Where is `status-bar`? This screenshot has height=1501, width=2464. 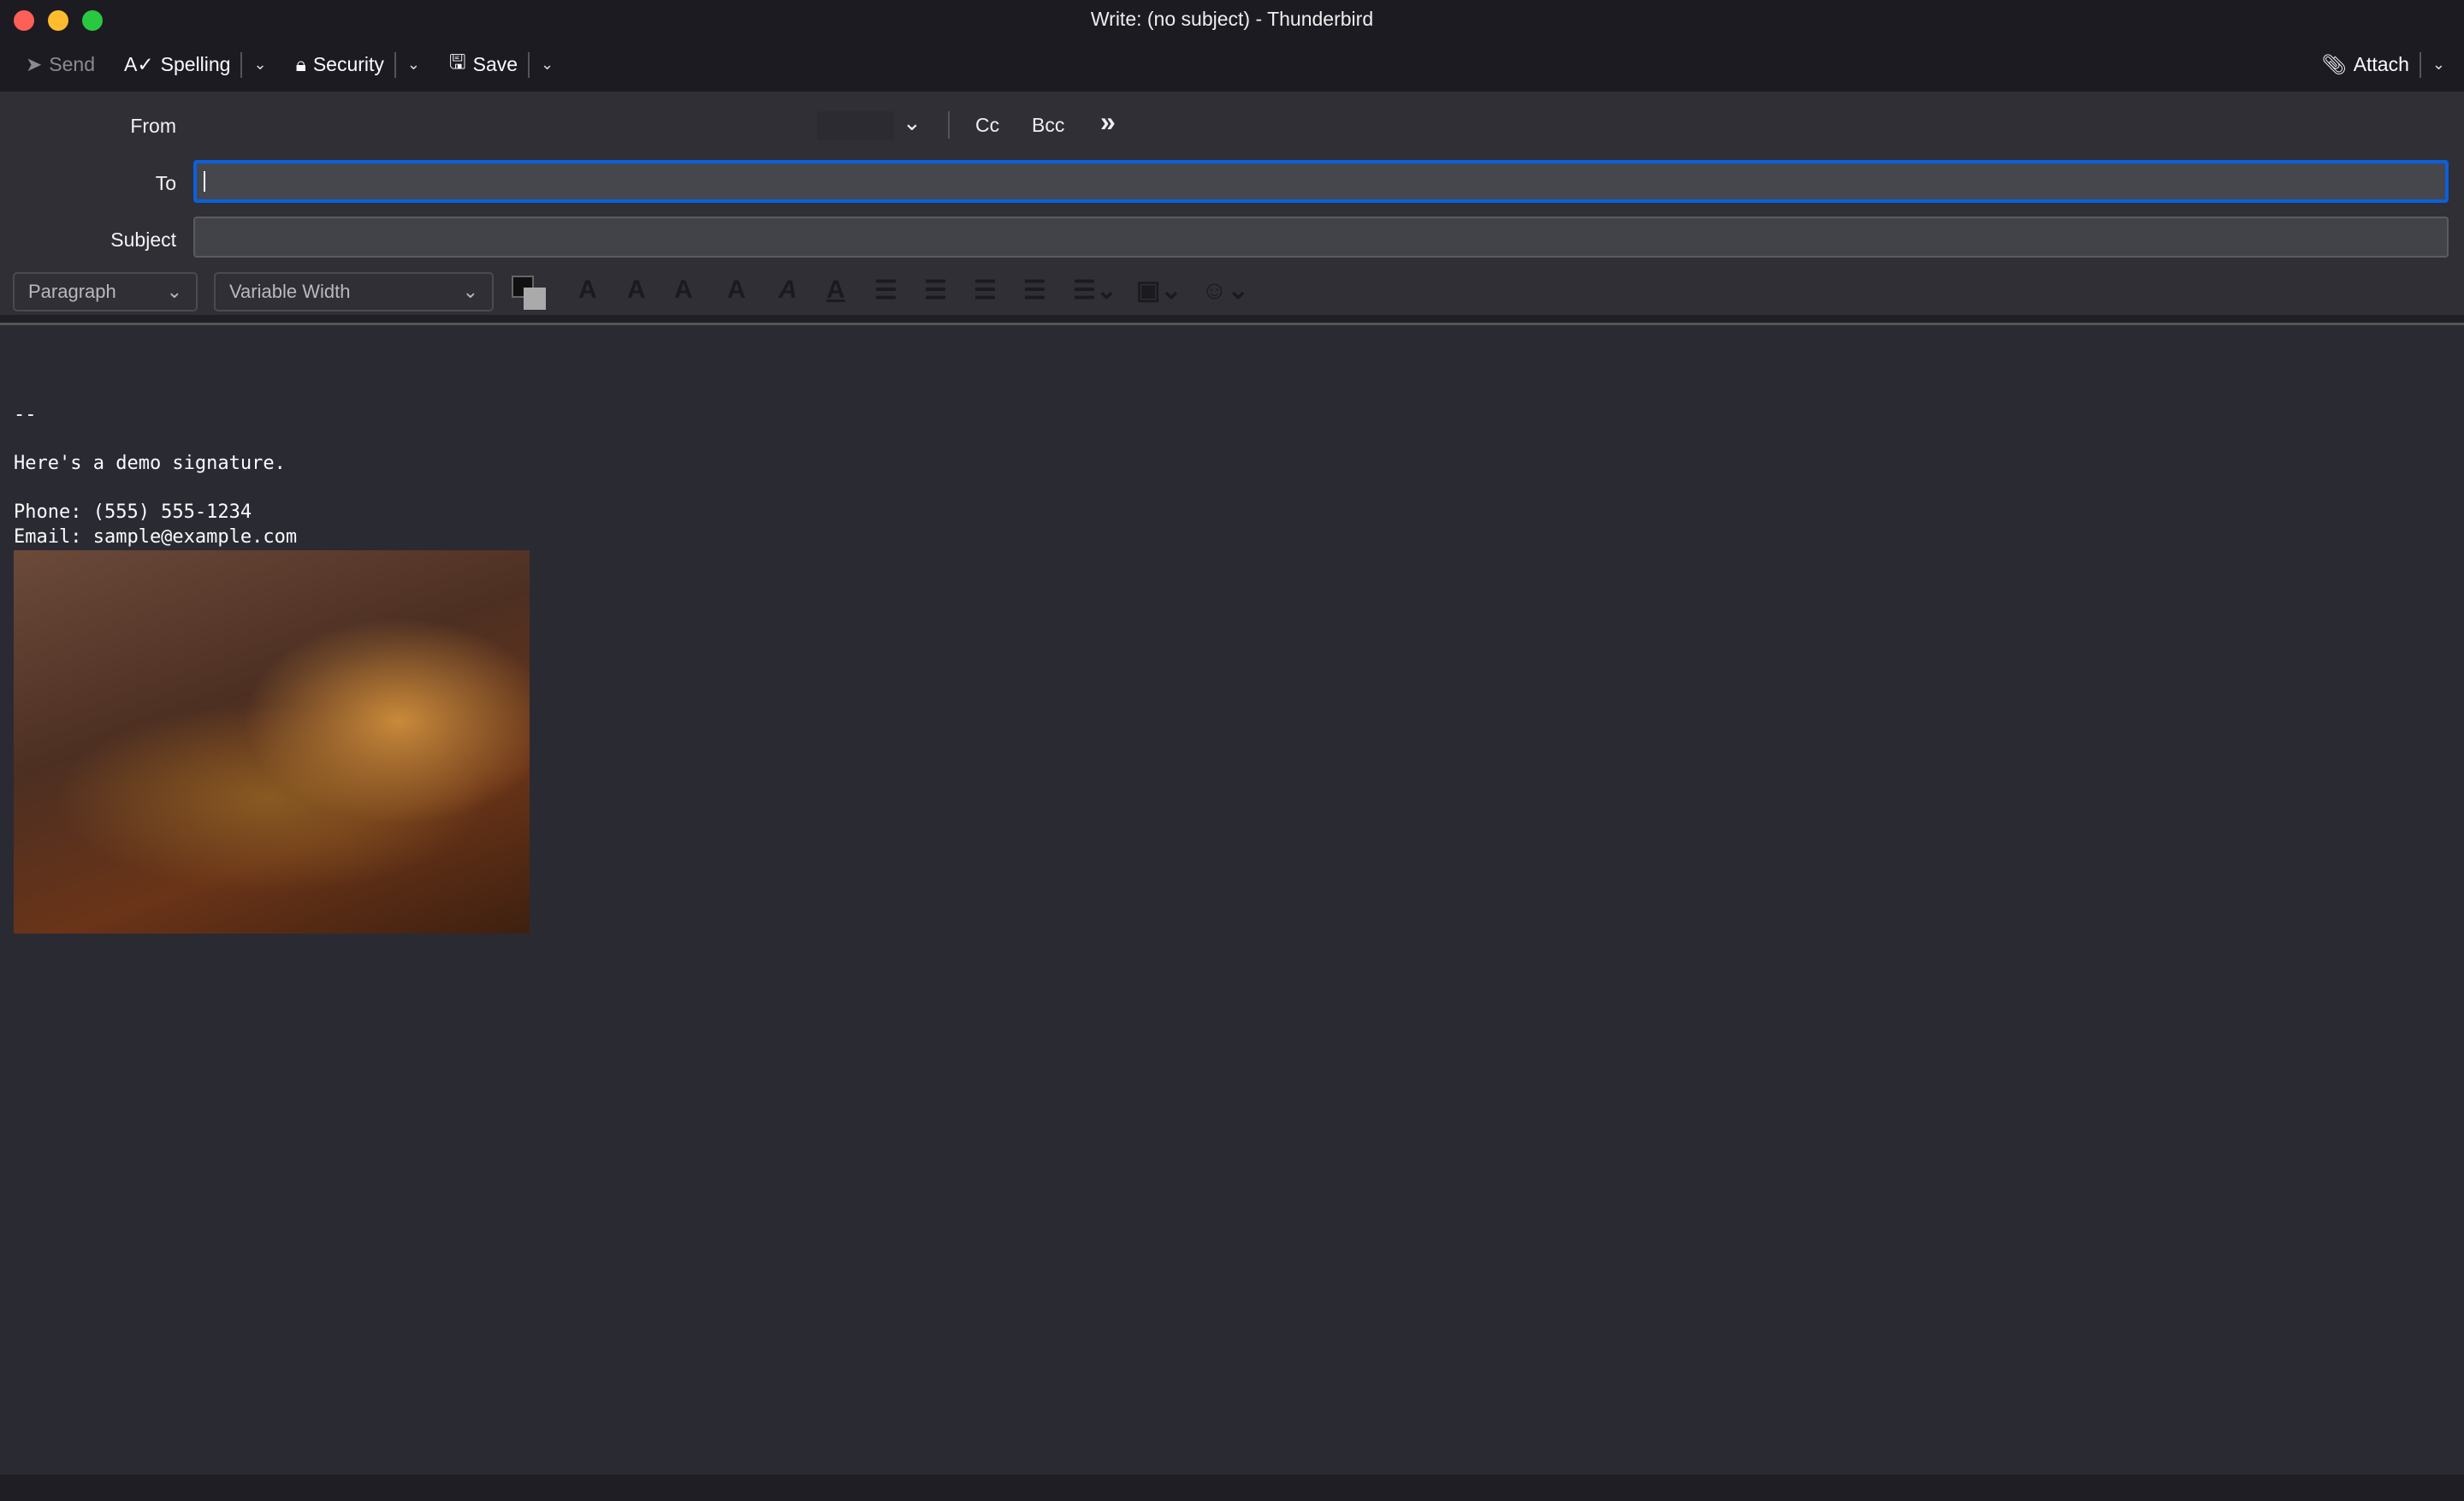 status-bar is located at coordinates (1232, 1487).